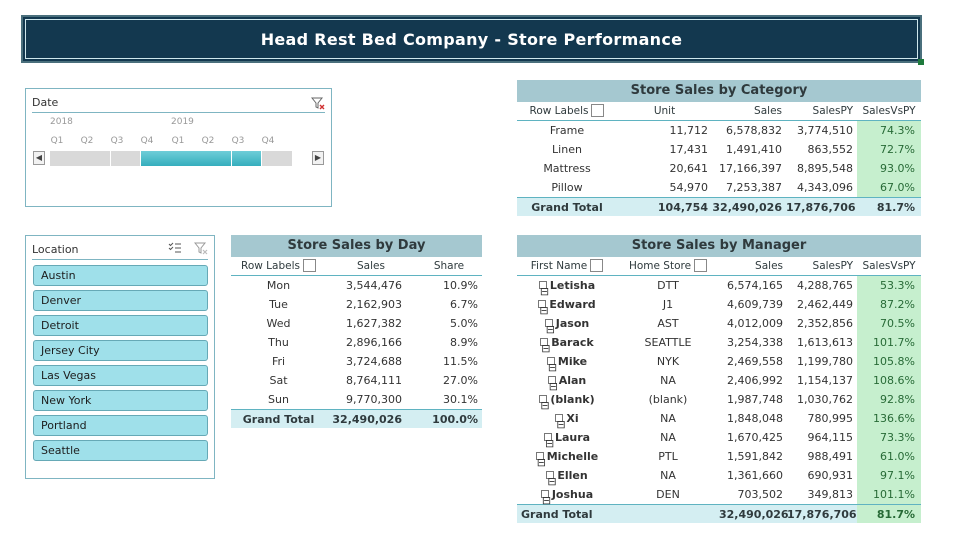  Describe the element at coordinates (374, 304) in the screenshot. I see `table-cell: 2,162,903` at that location.